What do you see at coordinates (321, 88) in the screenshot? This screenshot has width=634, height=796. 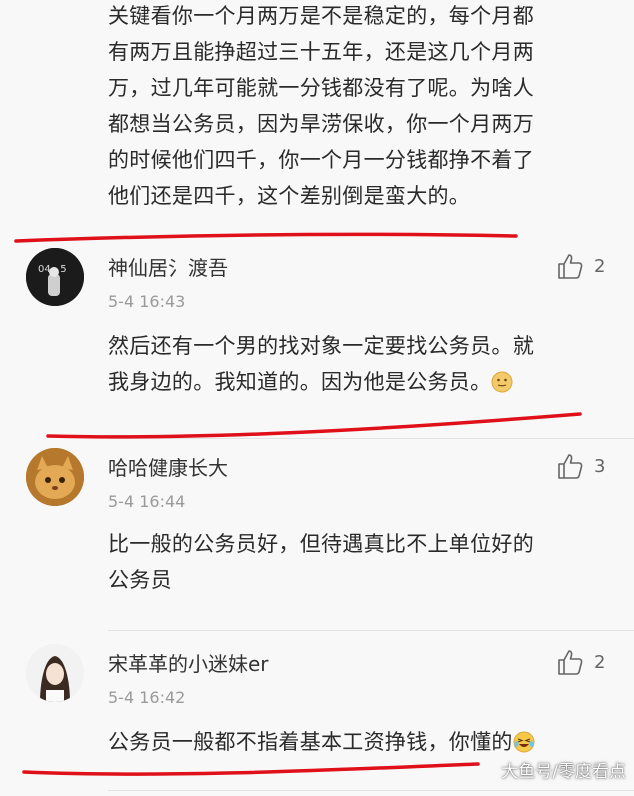 I see `comment-text-line: 万，过几年可能就一分钱都没有了呢。为啥人` at bounding box center [321, 88].